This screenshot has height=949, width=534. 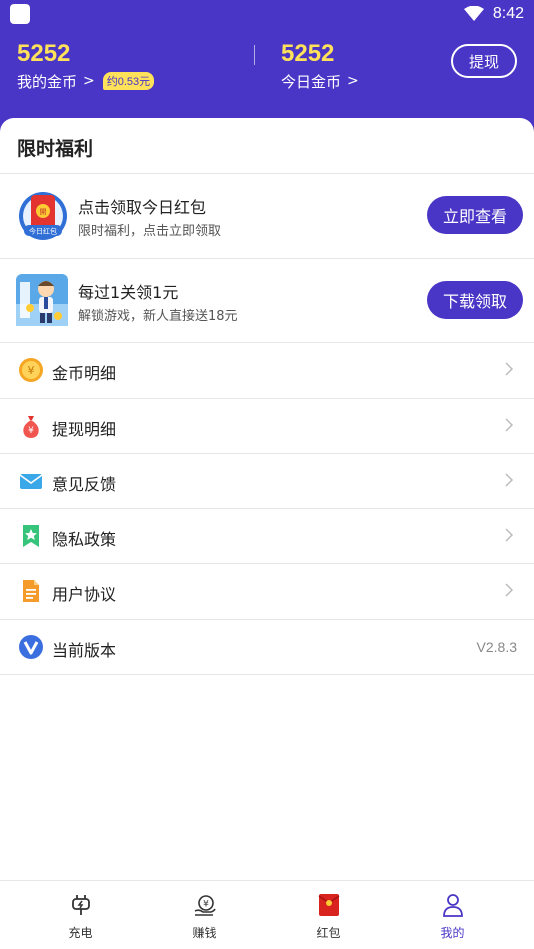 I want to click on menu-item-withdraw-details: ¥ 提现明细, so click(x=267, y=426).